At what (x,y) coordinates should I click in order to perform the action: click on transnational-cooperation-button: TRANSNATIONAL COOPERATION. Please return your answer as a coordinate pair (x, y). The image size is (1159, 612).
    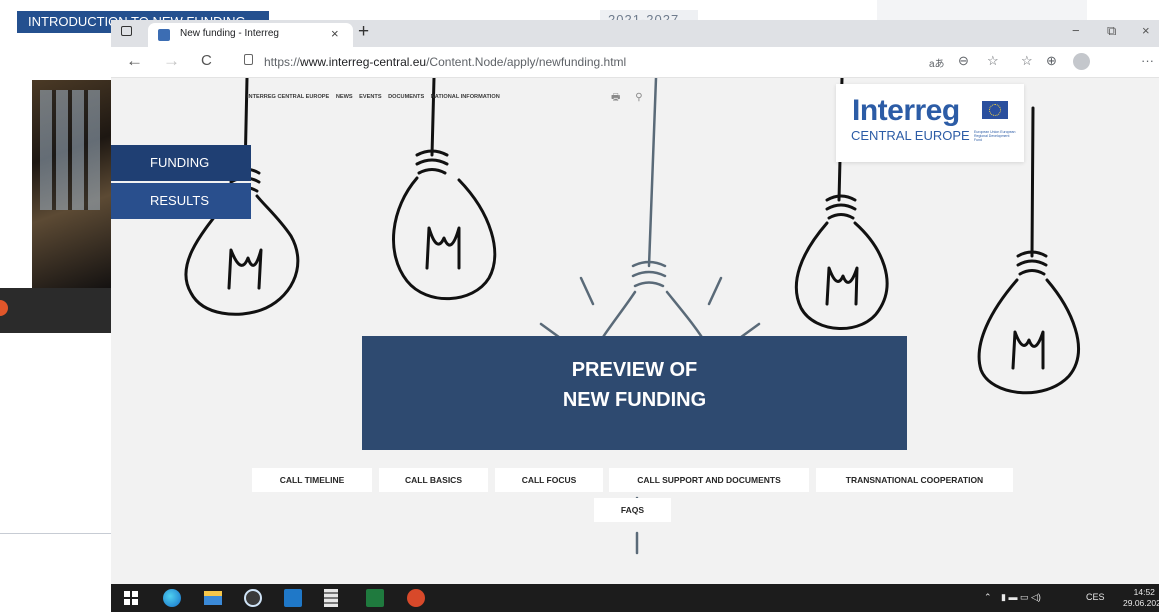
    Looking at the image, I should click on (914, 480).